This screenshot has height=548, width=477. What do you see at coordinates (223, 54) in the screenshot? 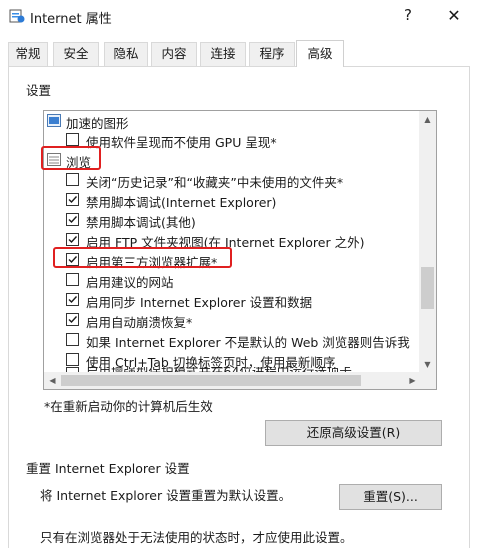
I see `tab-connections: 连接` at bounding box center [223, 54].